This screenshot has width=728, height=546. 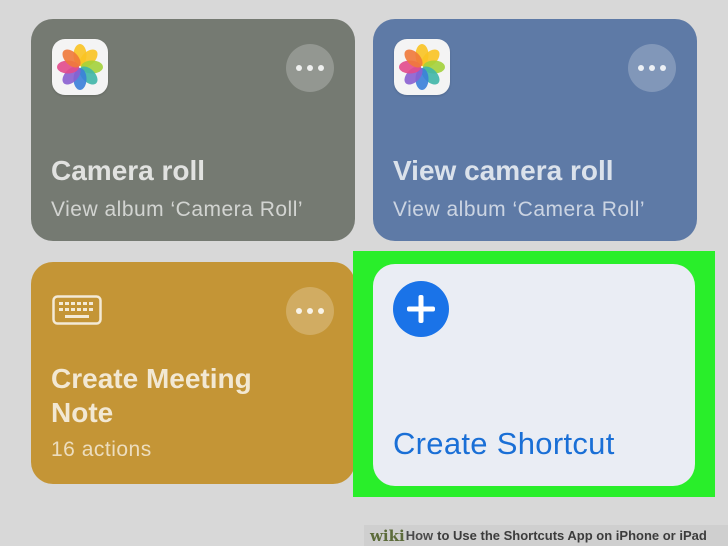 I want to click on shortcut-title: Camera roll, so click(x=128, y=170).